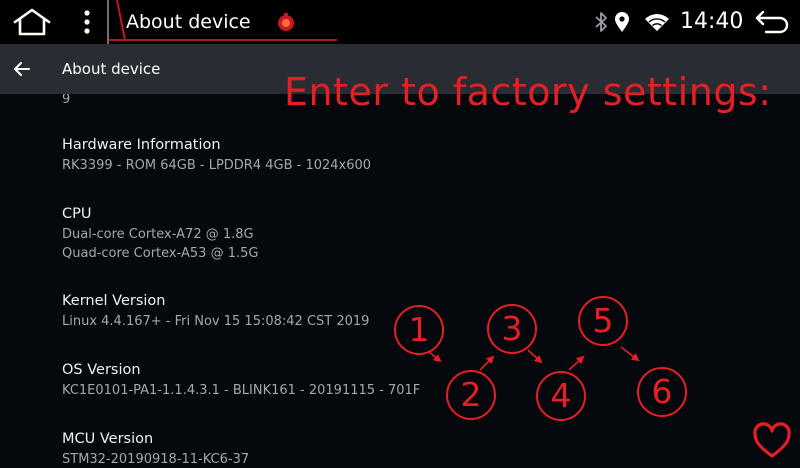 This screenshot has height=468, width=800. What do you see at coordinates (87, 22) in the screenshot?
I see `menu-dots-icon` at bounding box center [87, 22].